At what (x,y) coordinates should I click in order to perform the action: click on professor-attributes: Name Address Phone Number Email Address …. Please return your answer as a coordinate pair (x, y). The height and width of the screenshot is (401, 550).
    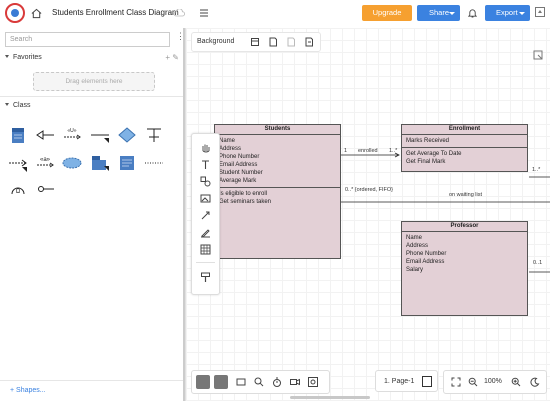
    Looking at the image, I should click on (464, 254).